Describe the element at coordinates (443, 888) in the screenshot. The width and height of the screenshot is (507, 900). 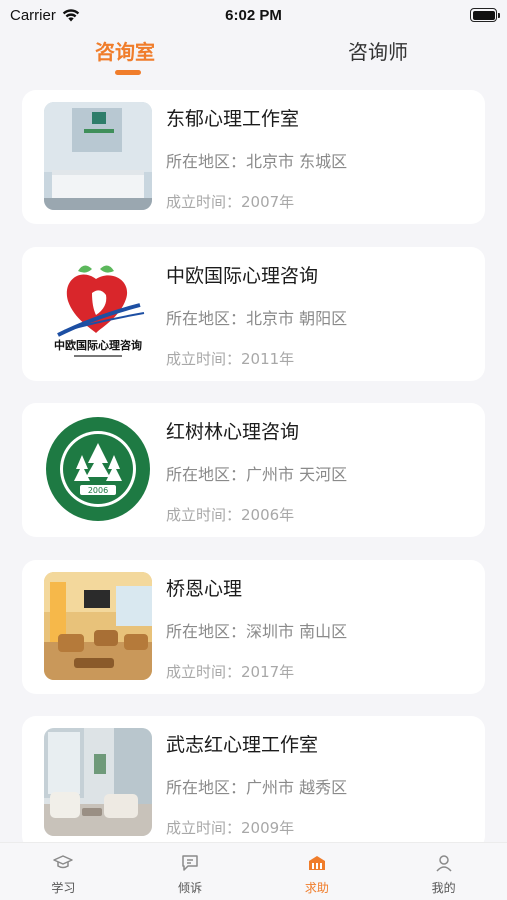
I see `nav-label: 我的` at that location.